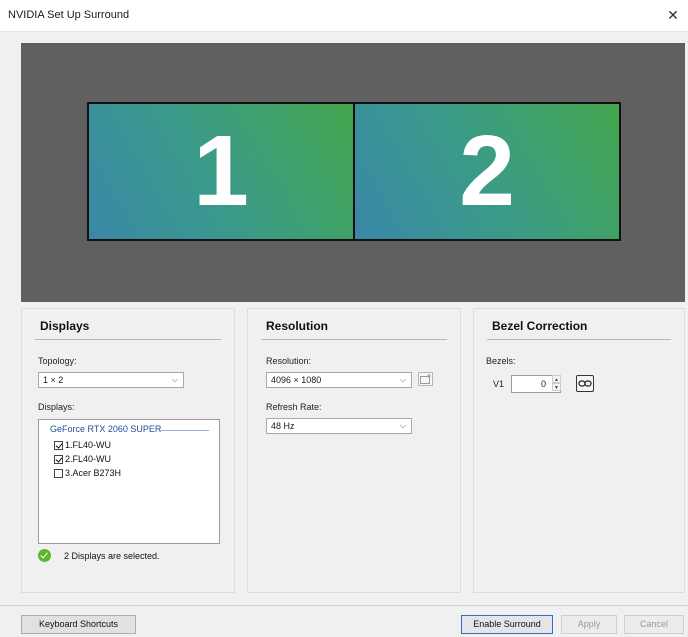  What do you see at coordinates (589, 624) in the screenshot?
I see `apply-button: Apply` at bounding box center [589, 624].